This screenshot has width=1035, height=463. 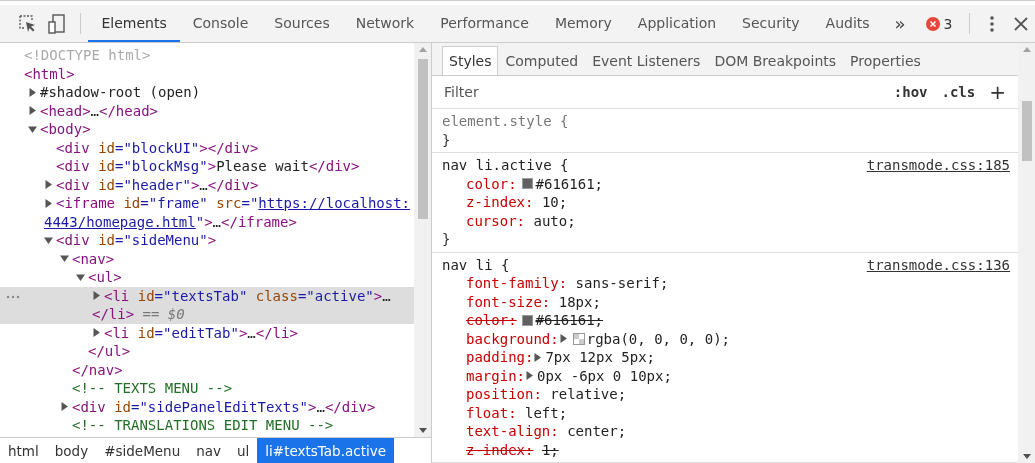 What do you see at coordinates (948, 23) in the screenshot?
I see `error-count: 3` at bounding box center [948, 23].